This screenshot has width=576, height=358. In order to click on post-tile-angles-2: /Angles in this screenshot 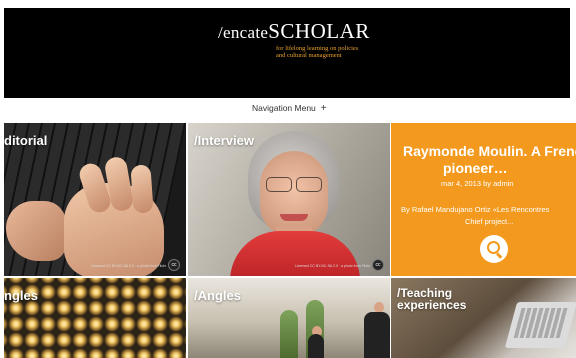, I will do `click(289, 318)`.